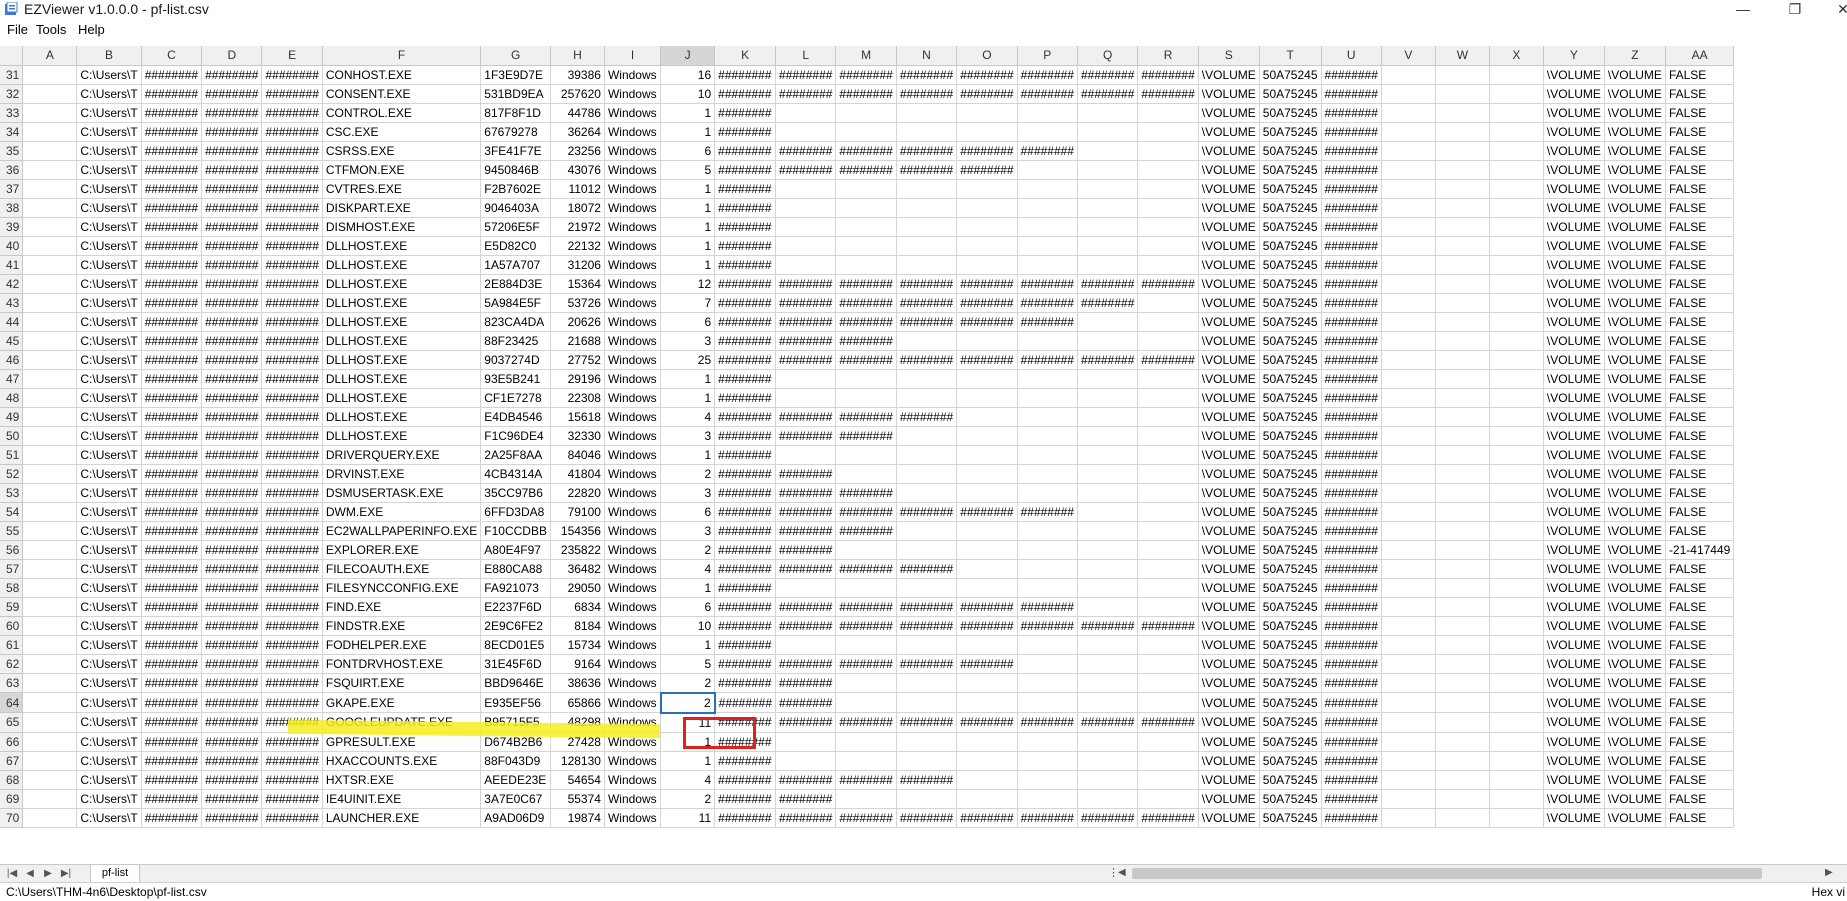 The width and height of the screenshot is (1847, 901). What do you see at coordinates (577, 455) in the screenshot?
I see `cell-h: 84046` at bounding box center [577, 455].